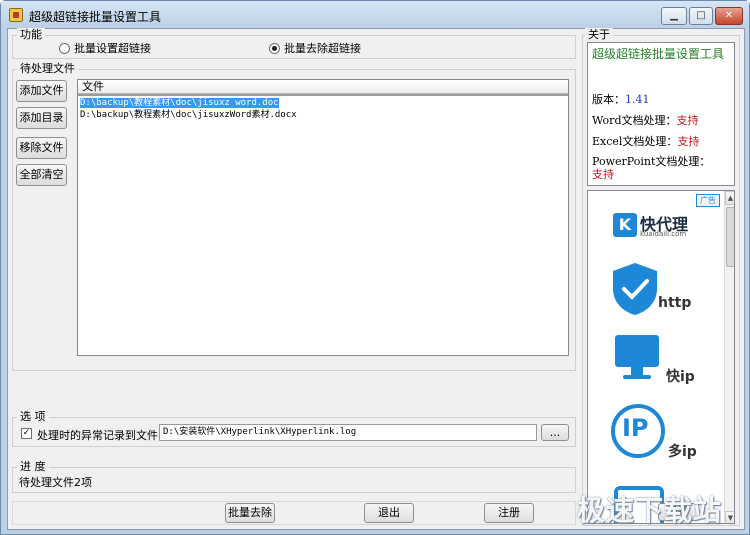 The height and width of the screenshot is (535, 750). I want to click on radio-batch-set-indicator, so click(64, 48).